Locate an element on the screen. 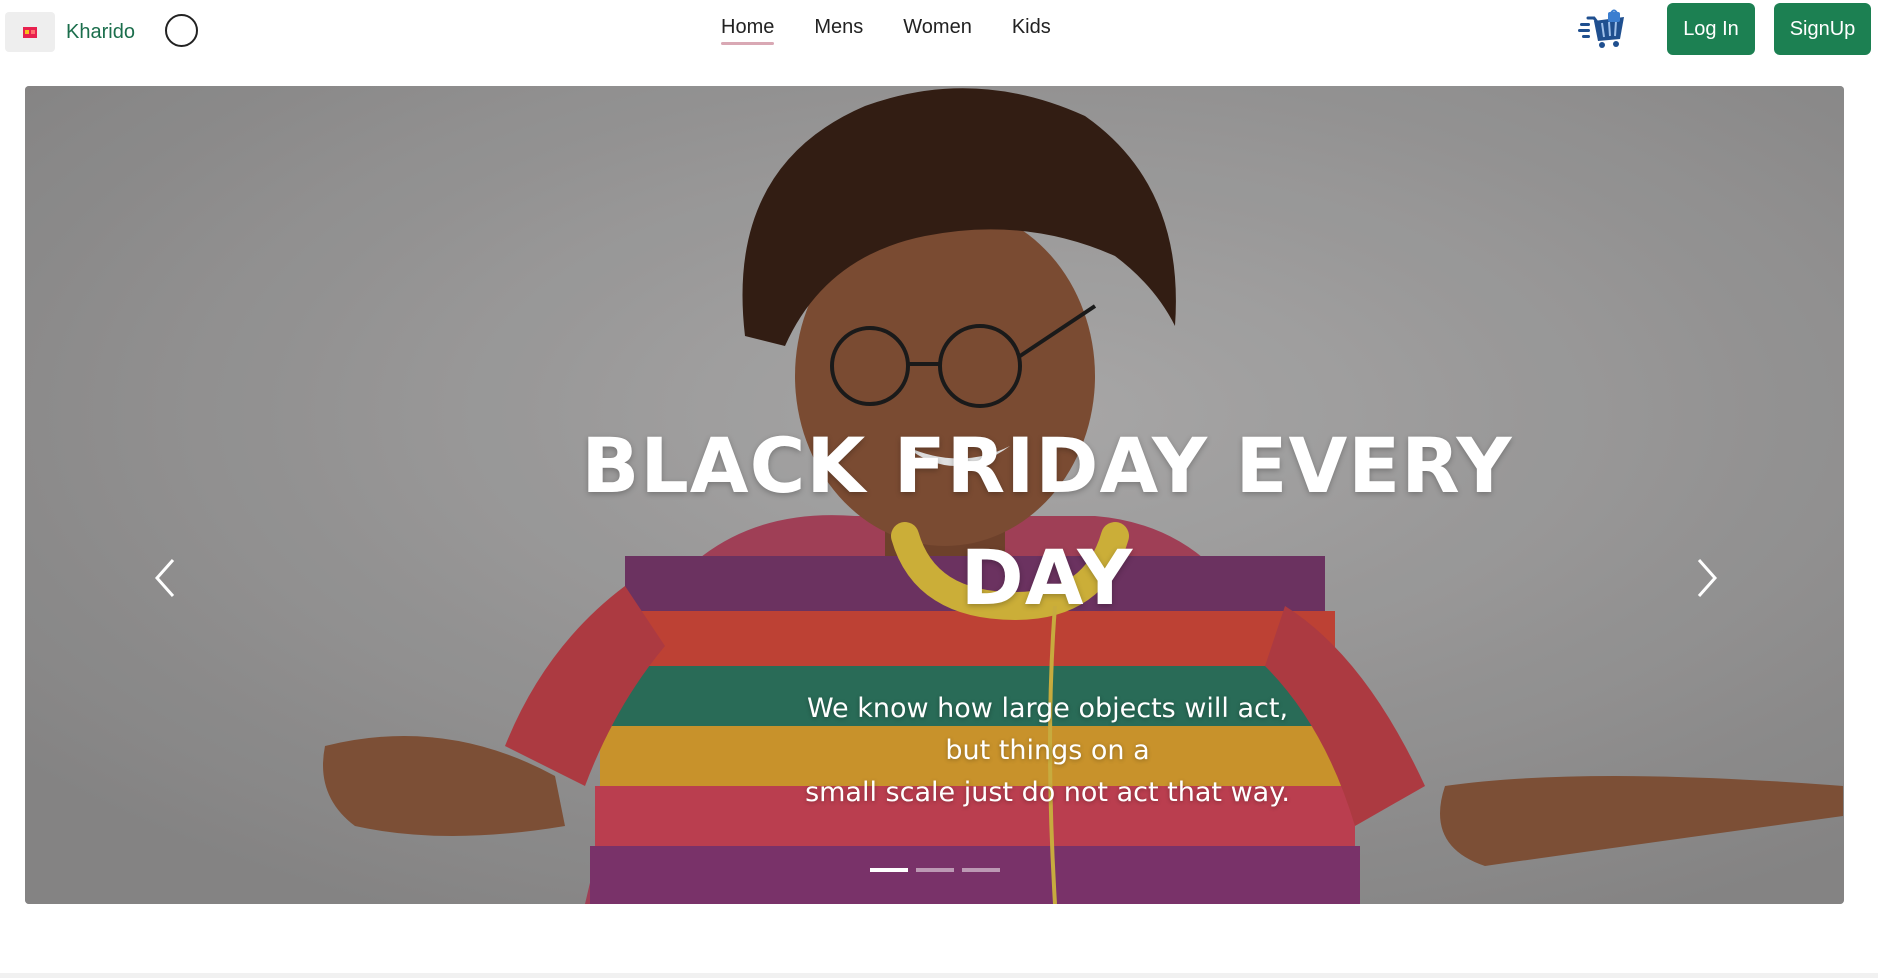 This screenshot has height=978, width=1878. brand-logo is located at coordinates (30, 32).